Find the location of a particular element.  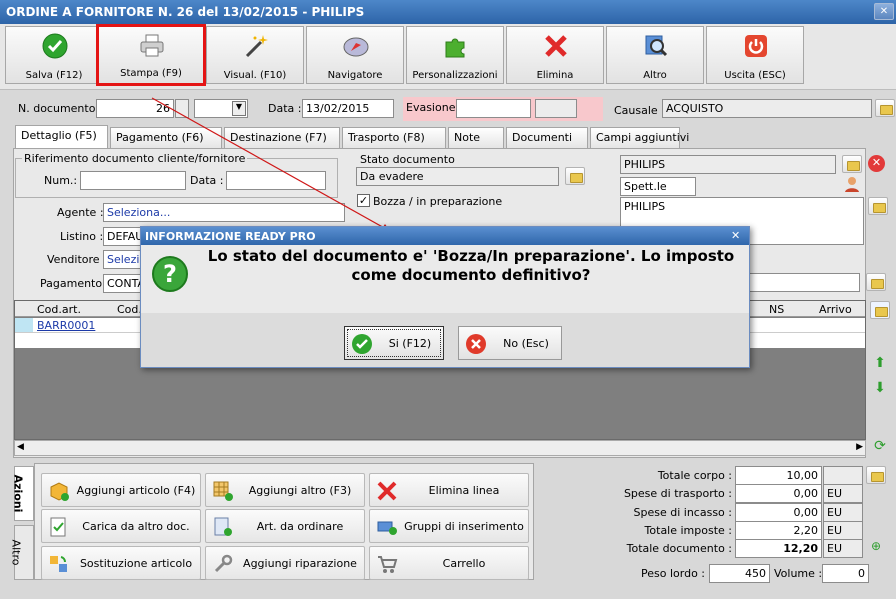

other-button: Altro is located at coordinates (655, 55).